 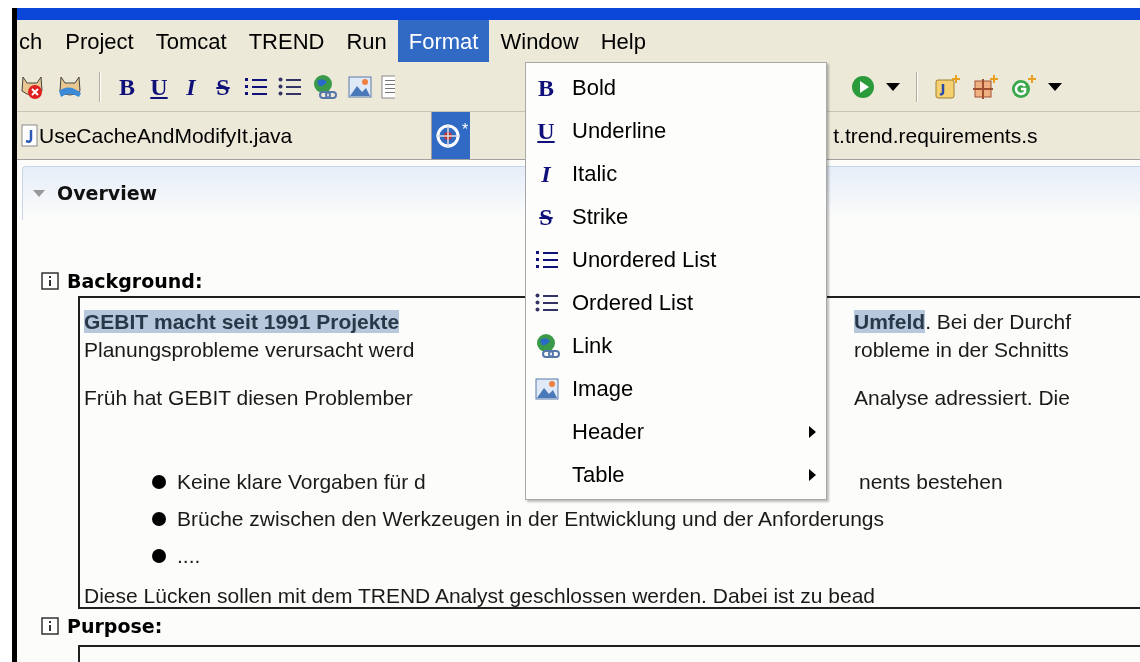 I want to click on editor-tab: UseCacheAndModifyIt.java, so click(x=224, y=135).